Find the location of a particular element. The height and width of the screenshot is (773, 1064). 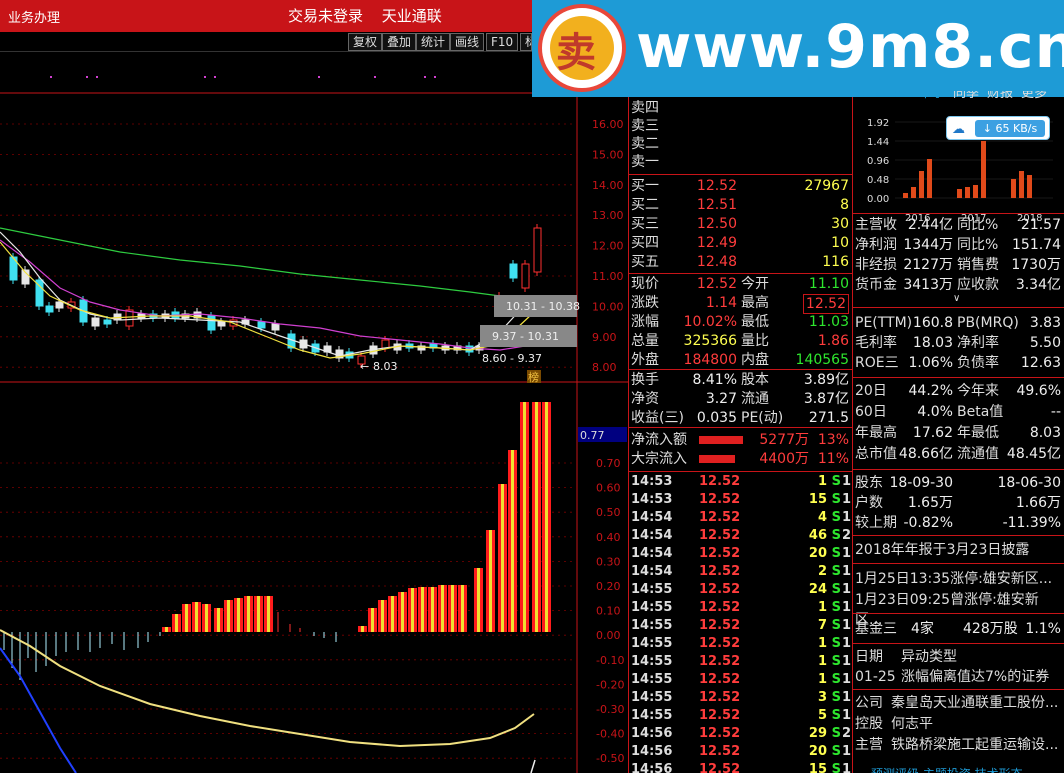

stock-code: 002459 is located at coordinates (882, 96).